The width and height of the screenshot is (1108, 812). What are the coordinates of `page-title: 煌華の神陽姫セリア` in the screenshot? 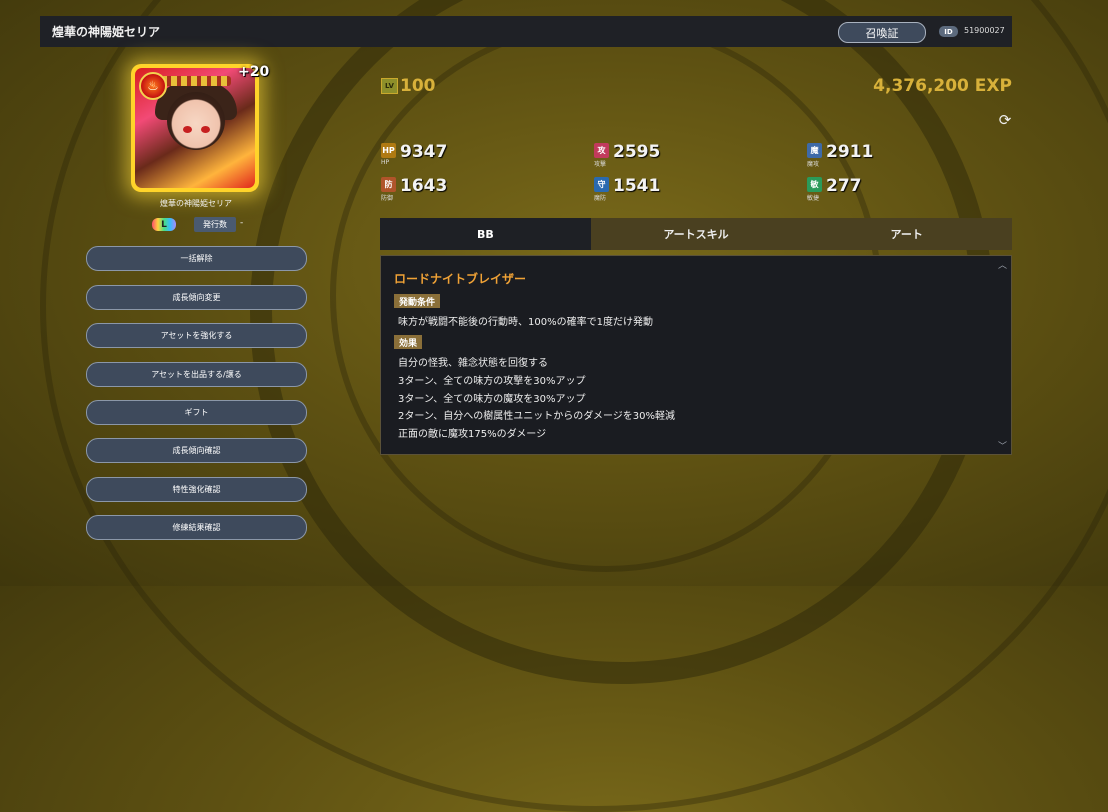 It's located at (106, 32).